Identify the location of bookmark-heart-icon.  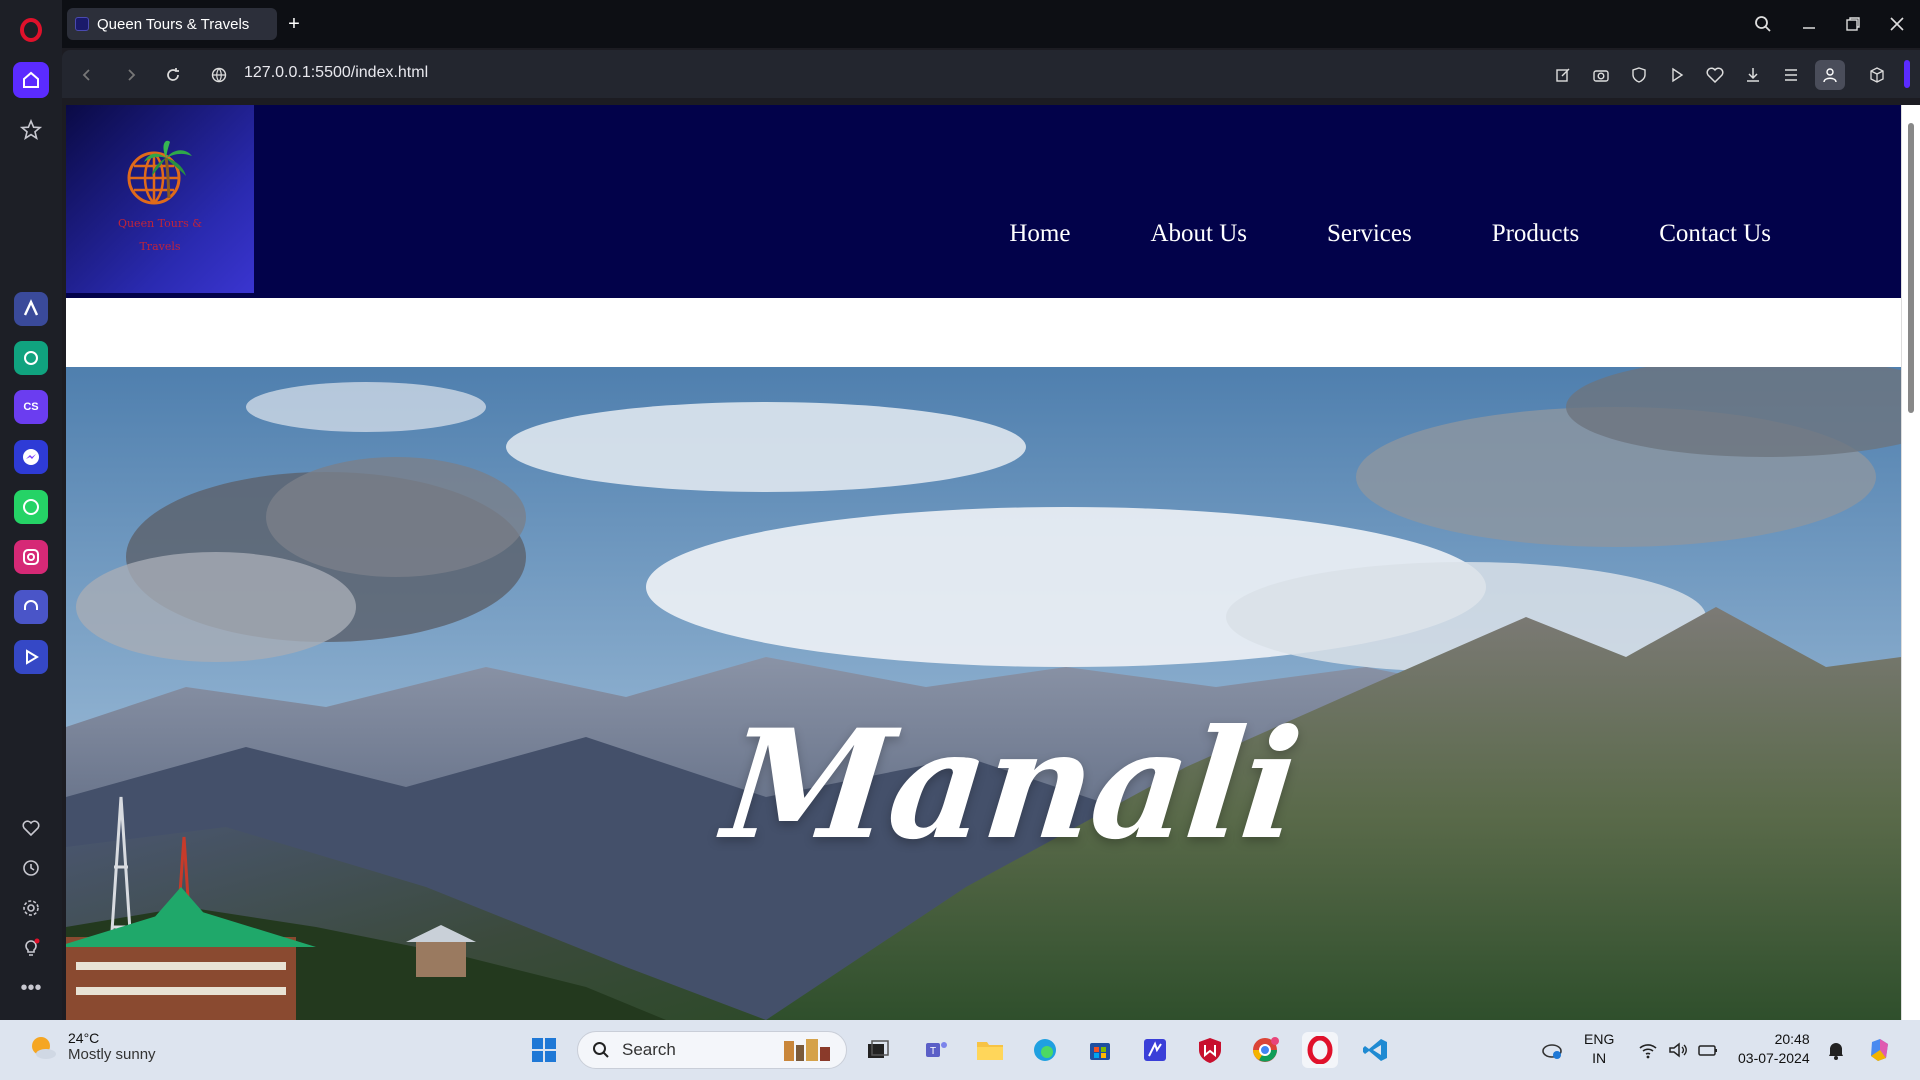
(1715, 75).